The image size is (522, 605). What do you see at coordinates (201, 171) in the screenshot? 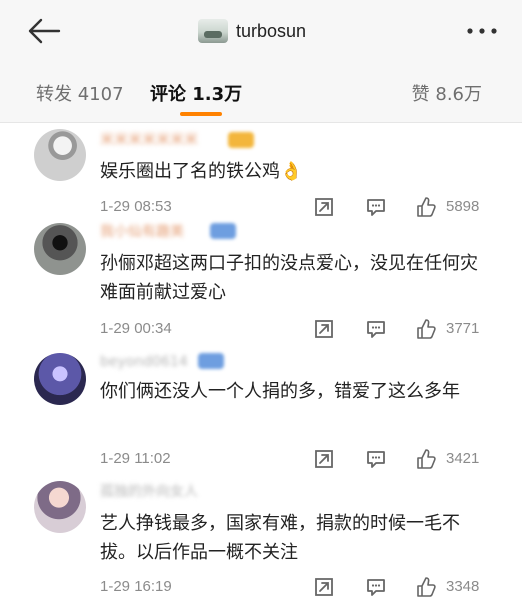
I see `comment-text: 娱乐圈出了名的铁公鸡👌` at bounding box center [201, 171].